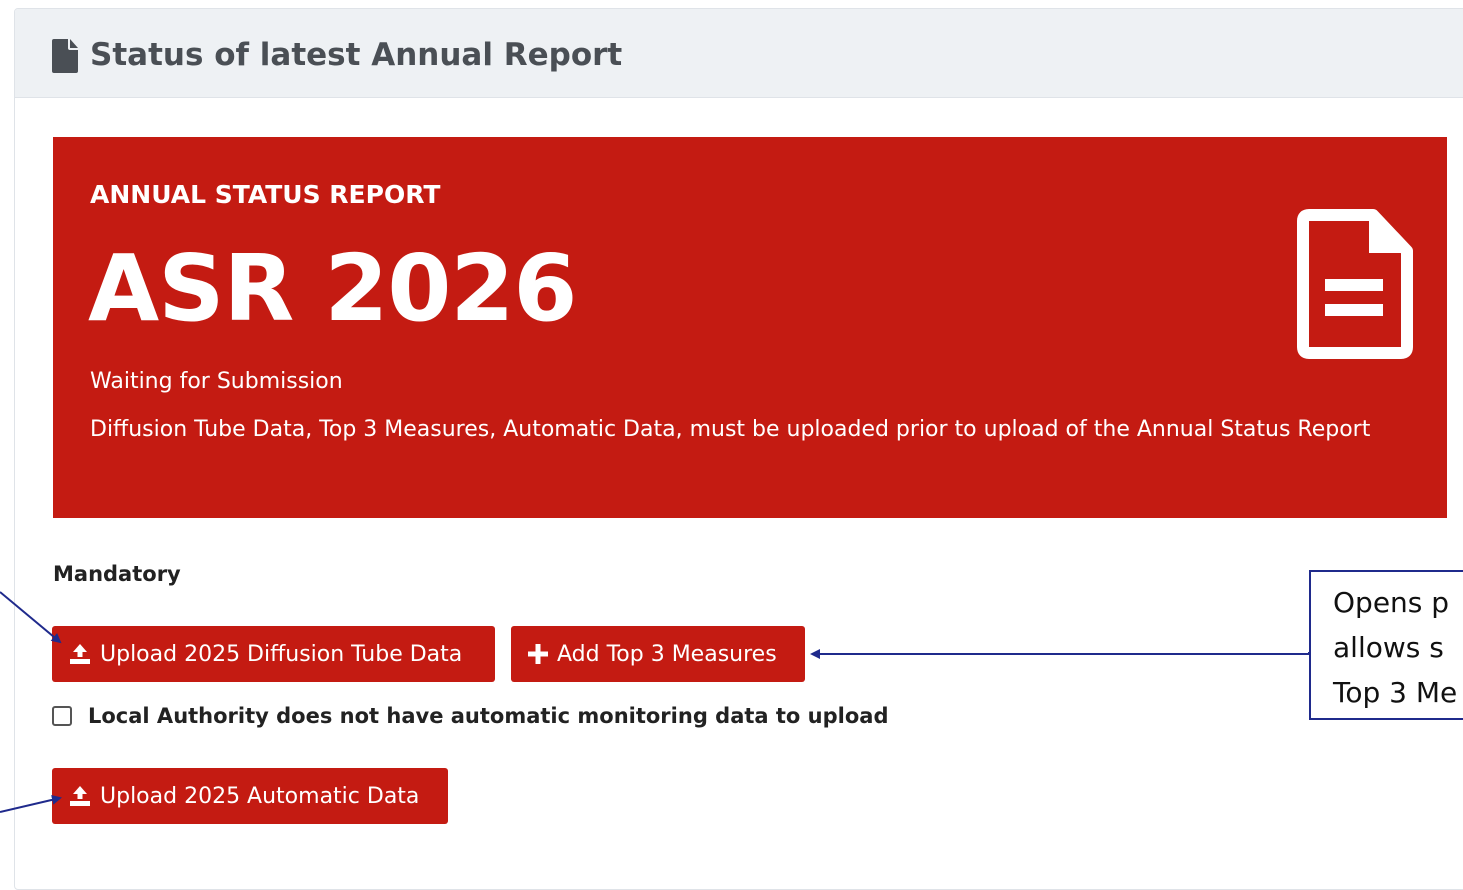  I want to click on annotation-line: allows s, so click(1388, 647).